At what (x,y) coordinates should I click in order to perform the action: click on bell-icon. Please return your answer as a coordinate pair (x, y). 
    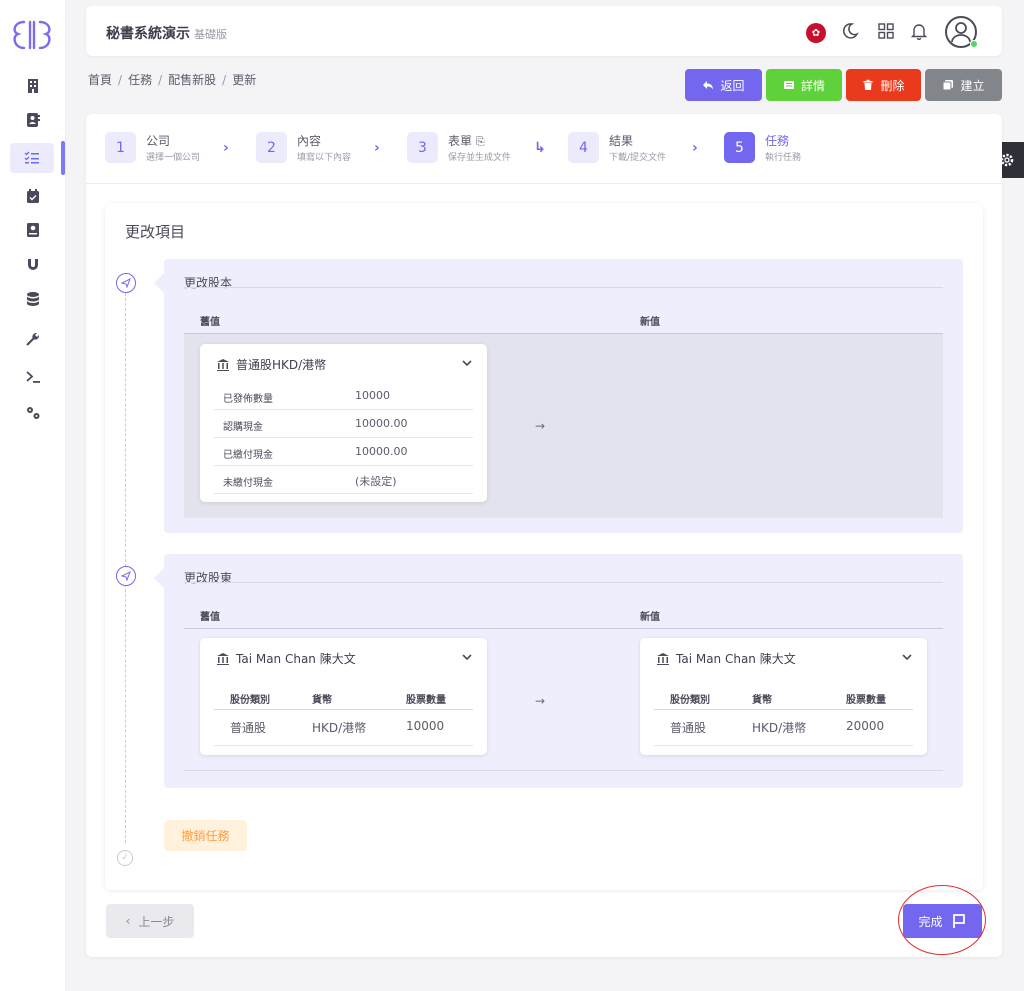
    Looking at the image, I should click on (919, 31).